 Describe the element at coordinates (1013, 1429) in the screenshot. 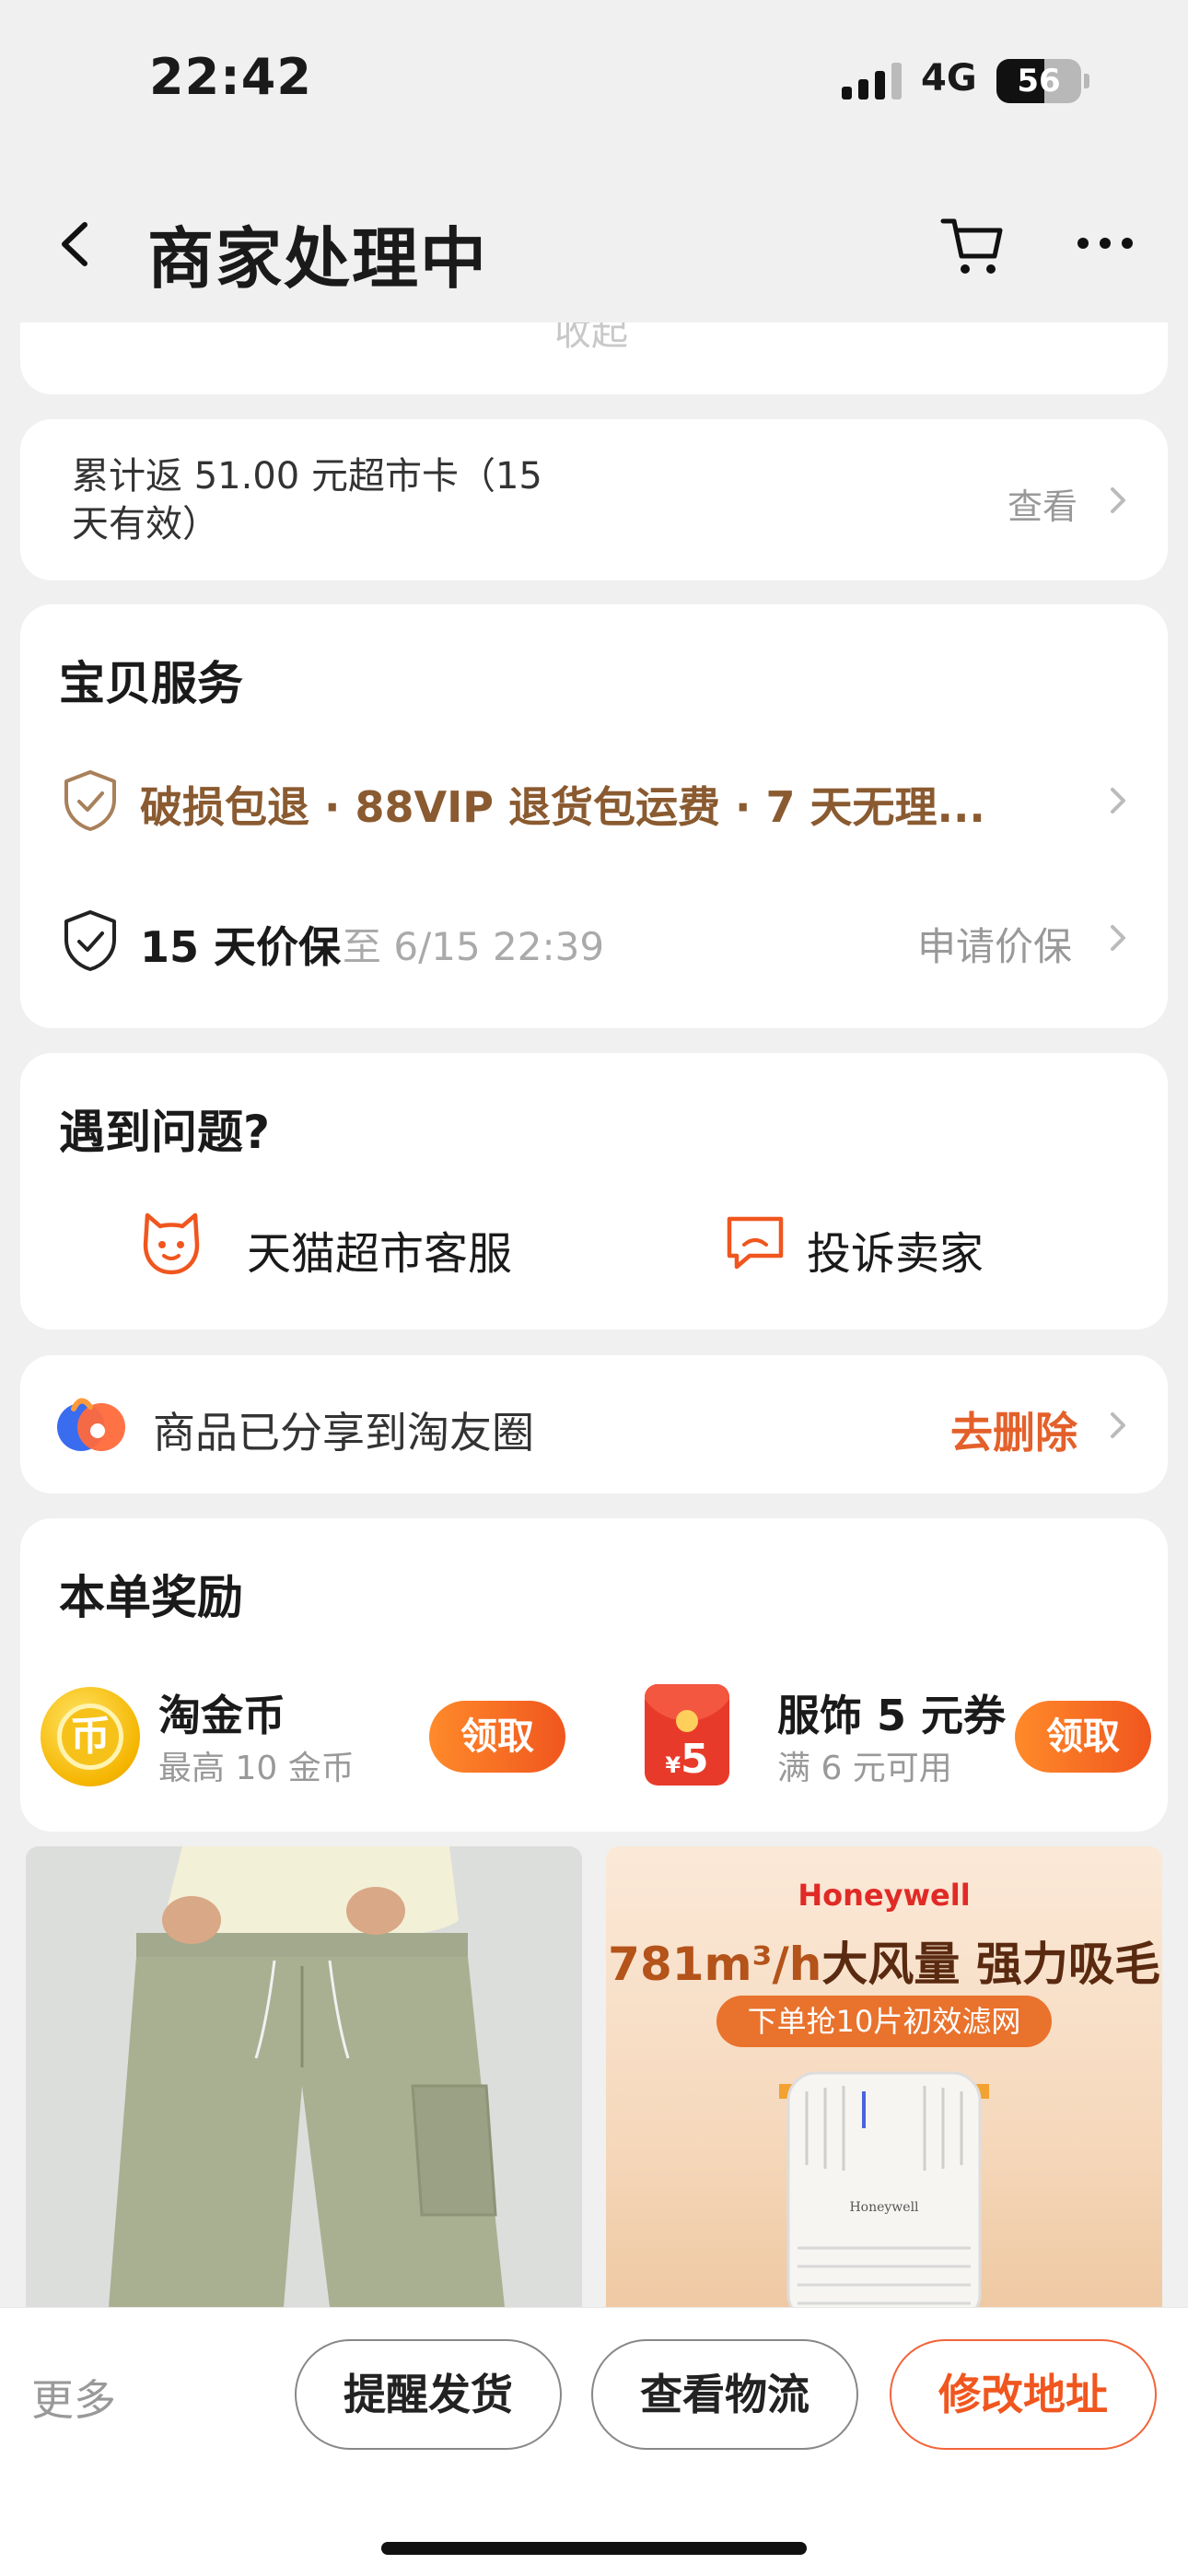

I see `delete-share-link: 去删除` at that location.